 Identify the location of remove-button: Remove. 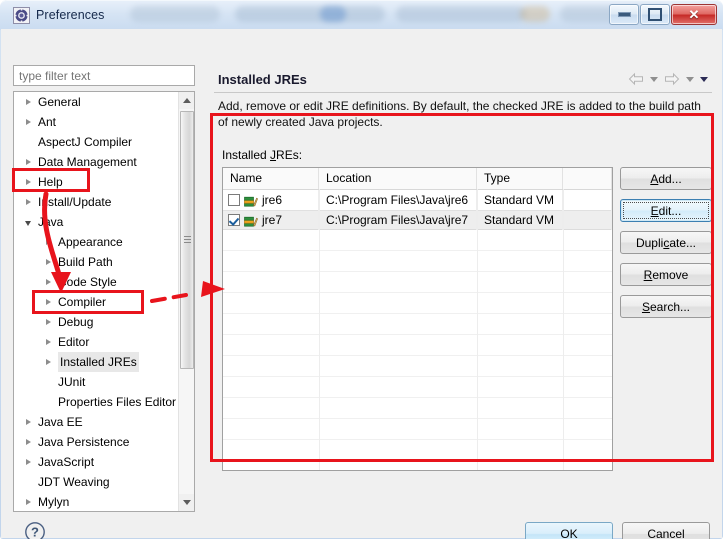
(666, 274).